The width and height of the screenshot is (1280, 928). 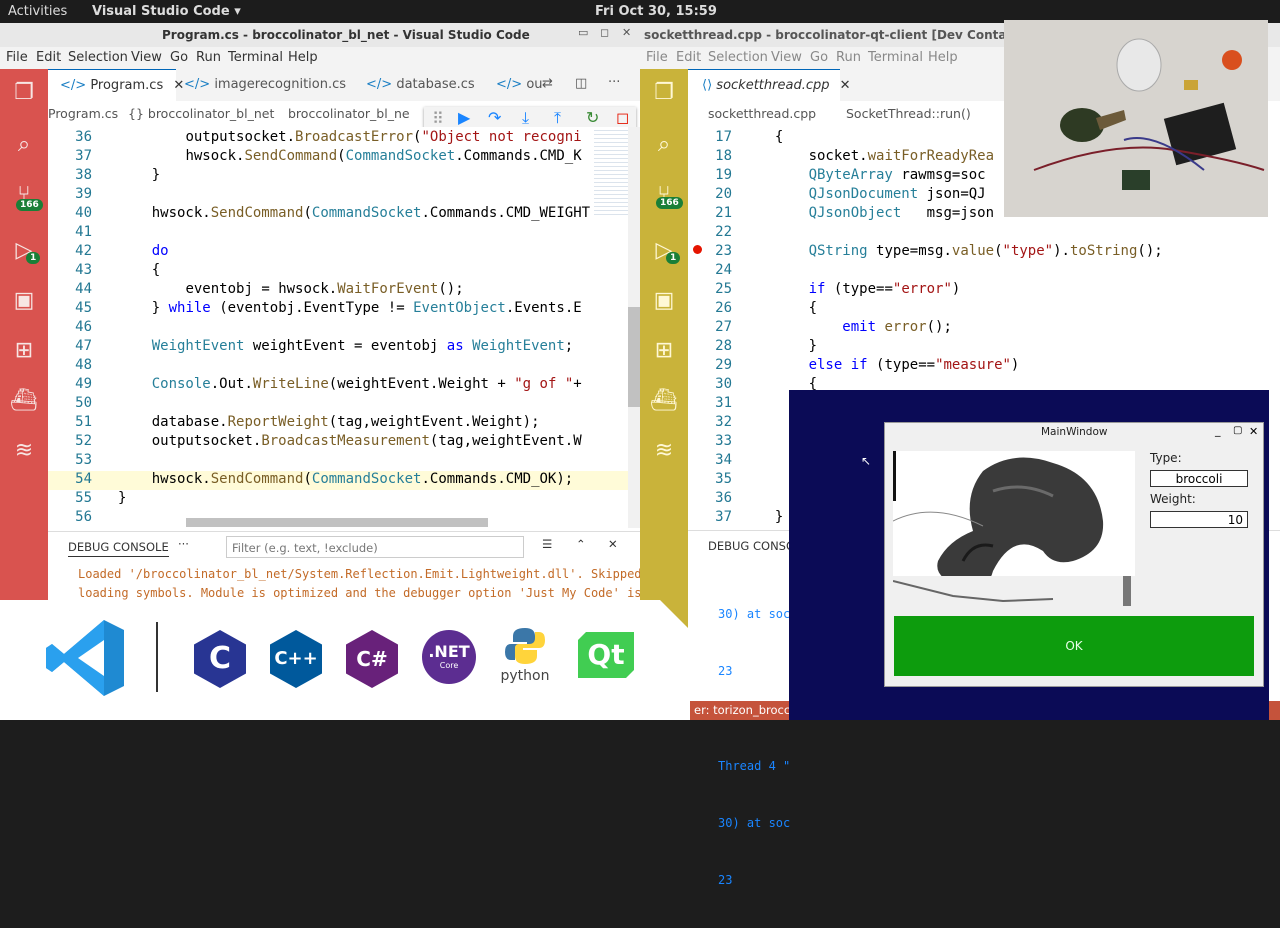 I want to click on line-number: 48, so click(x=83, y=365).